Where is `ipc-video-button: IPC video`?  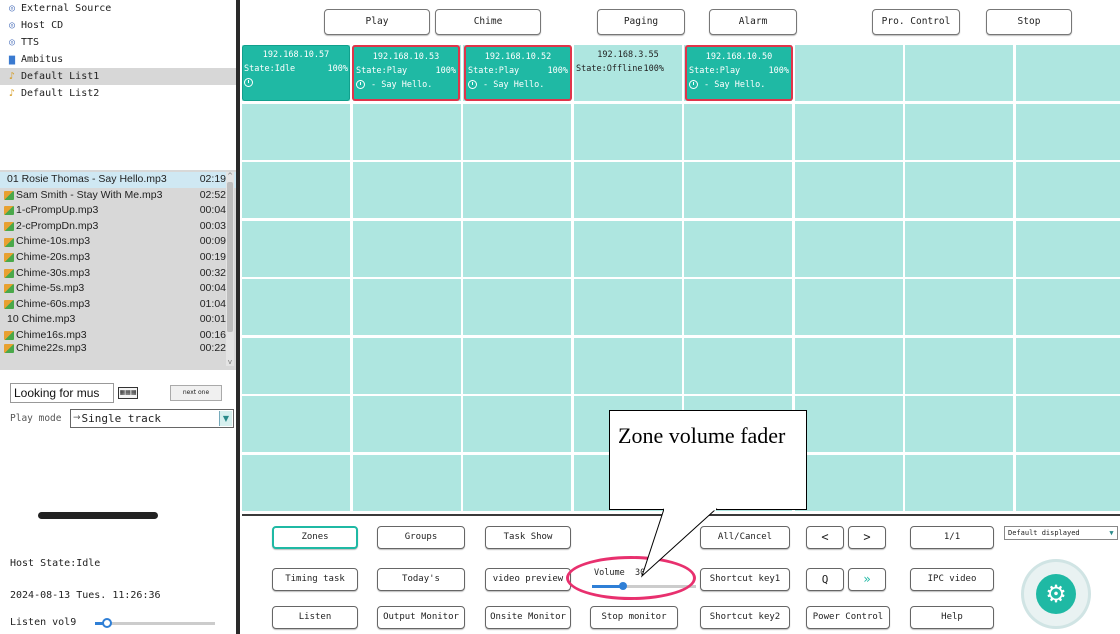 ipc-video-button: IPC video is located at coordinates (952, 579).